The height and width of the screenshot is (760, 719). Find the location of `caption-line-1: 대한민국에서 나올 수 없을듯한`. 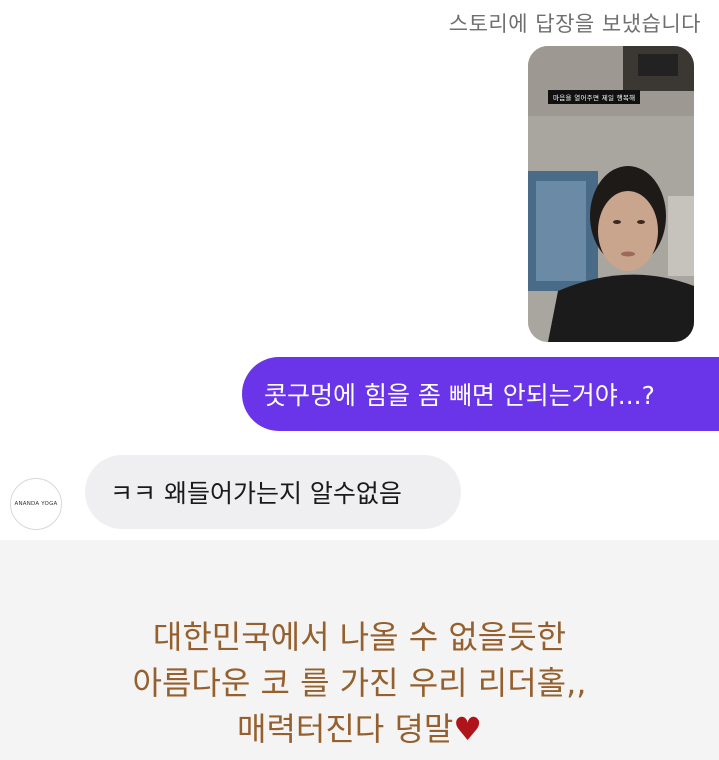

caption-line-1: 대한민국에서 나올 수 없을듯한 is located at coordinates (359, 637).